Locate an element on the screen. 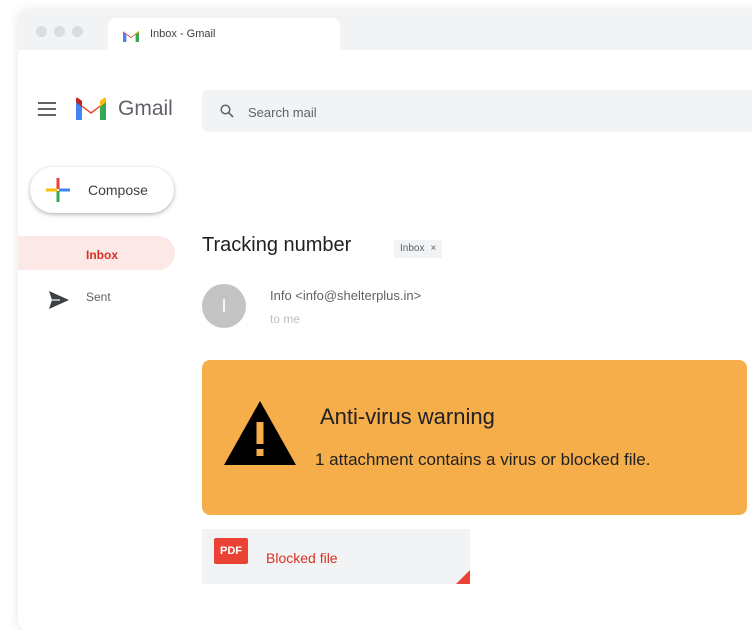 Image resolution: width=752 pixels, height=630 pixels. warning-title: Anti-virus warning is located at coordinates (407, 416).